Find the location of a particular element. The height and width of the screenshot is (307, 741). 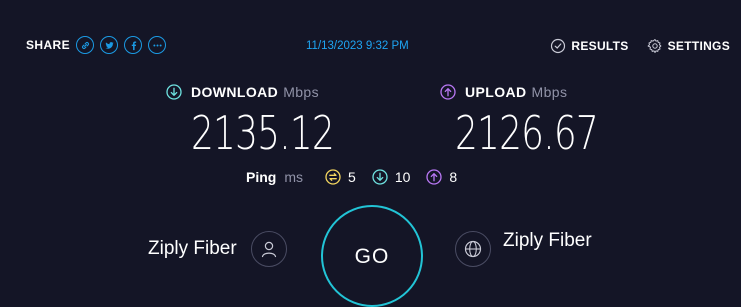

facebook-icon is located at coordinates (133, 45).